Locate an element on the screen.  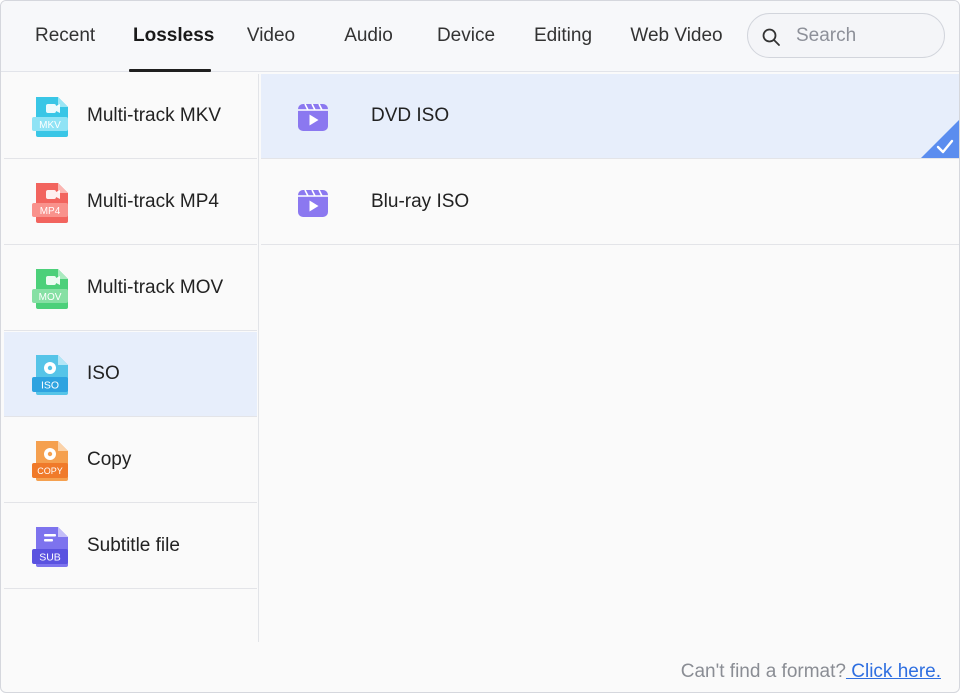
tab-audio: Audio is located at coordinates (368, 36).